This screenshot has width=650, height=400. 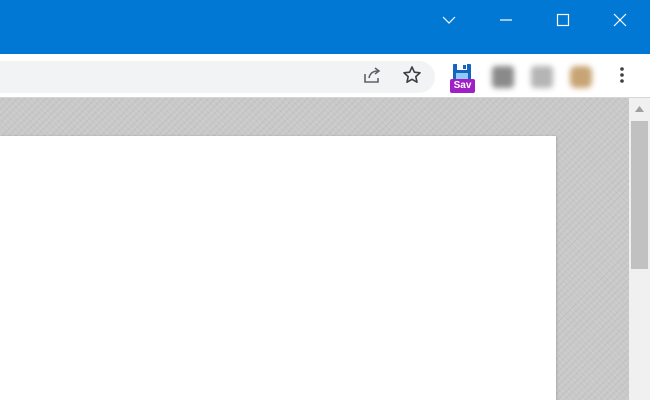 I want to click on maximize-button, so click(x=563, y=20).